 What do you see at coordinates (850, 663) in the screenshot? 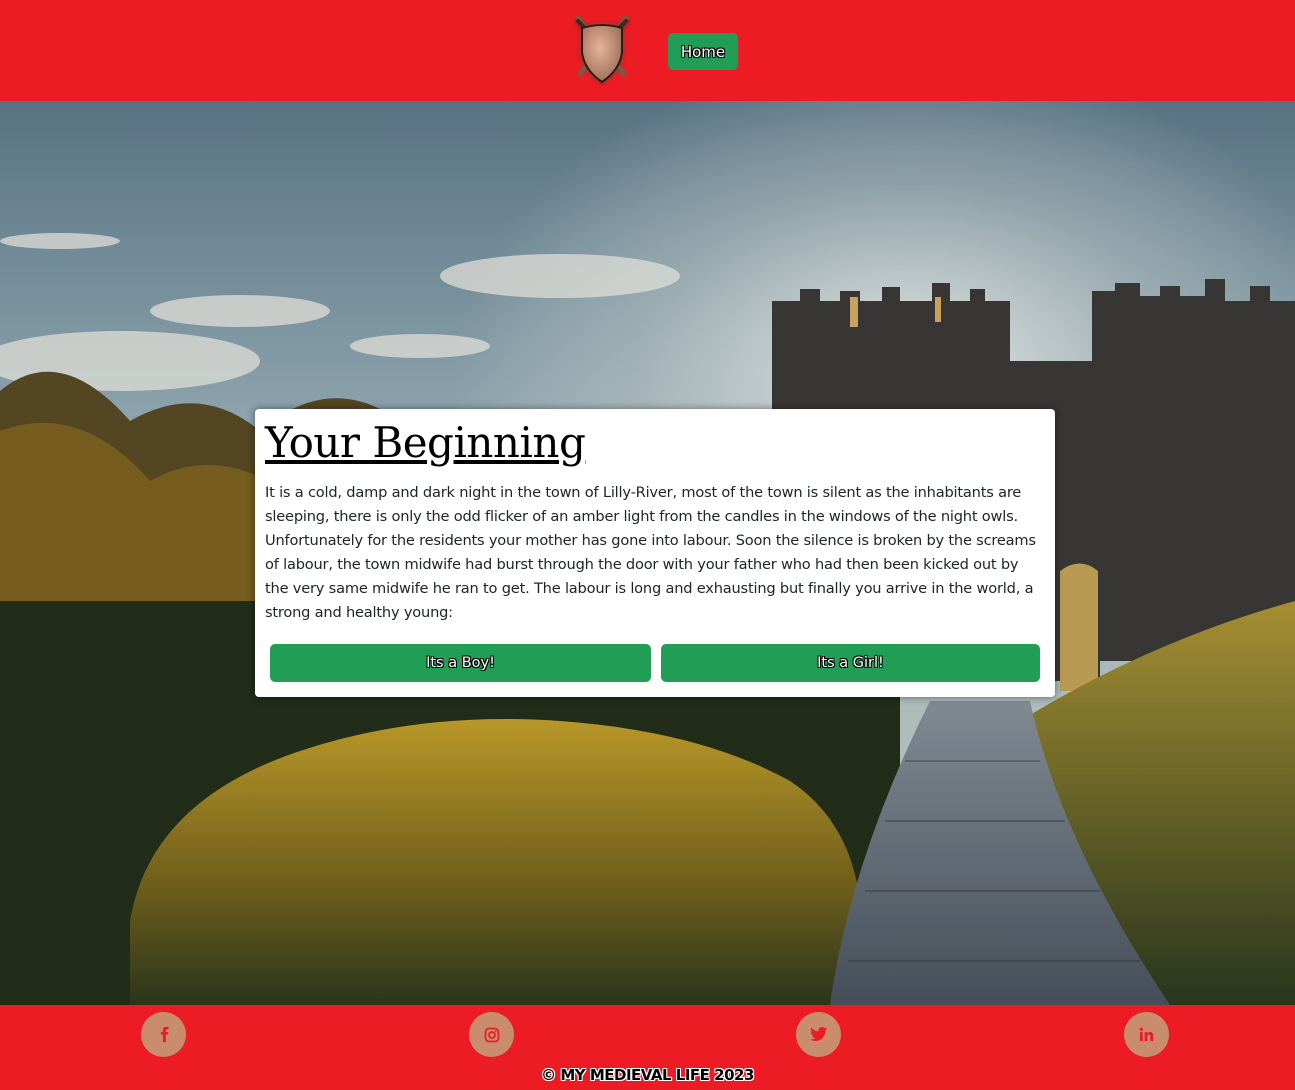
I see `choice-girl-button: Its a Girl!` at bounding box center [850, 663].